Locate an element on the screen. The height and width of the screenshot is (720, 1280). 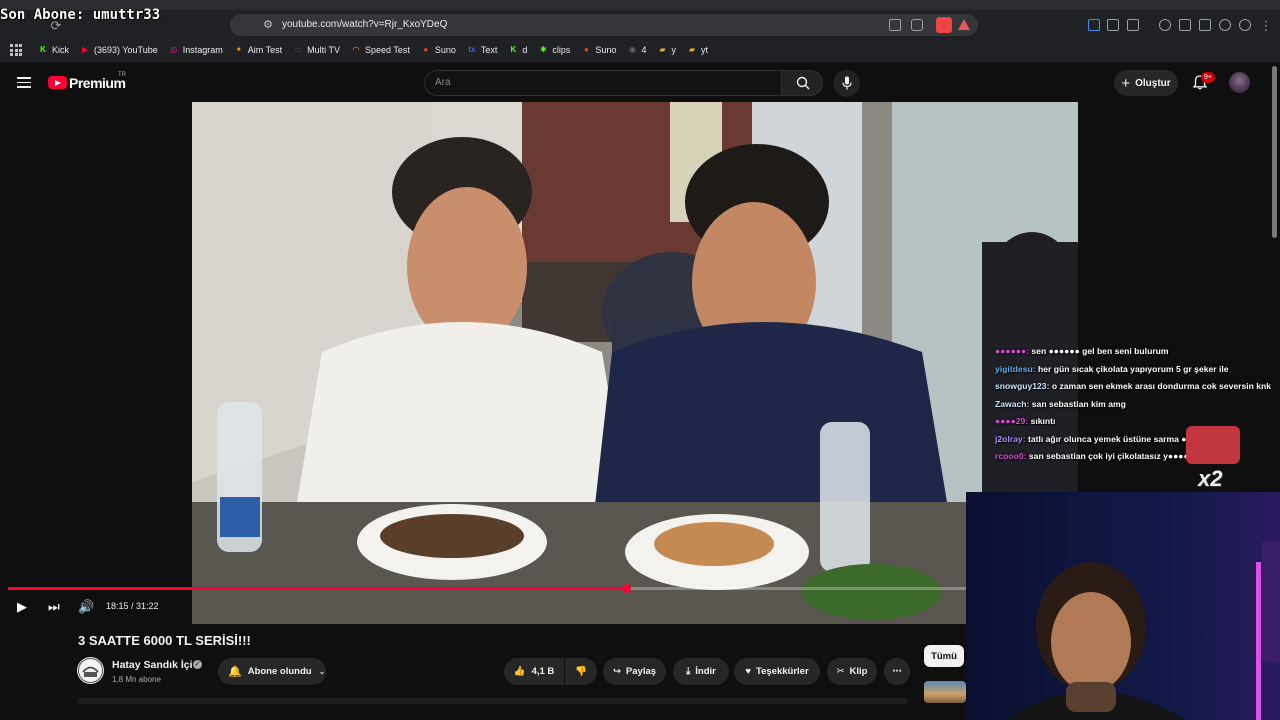
bookmark-item: ◠ Speed Test is located at coordinates (380, 50).